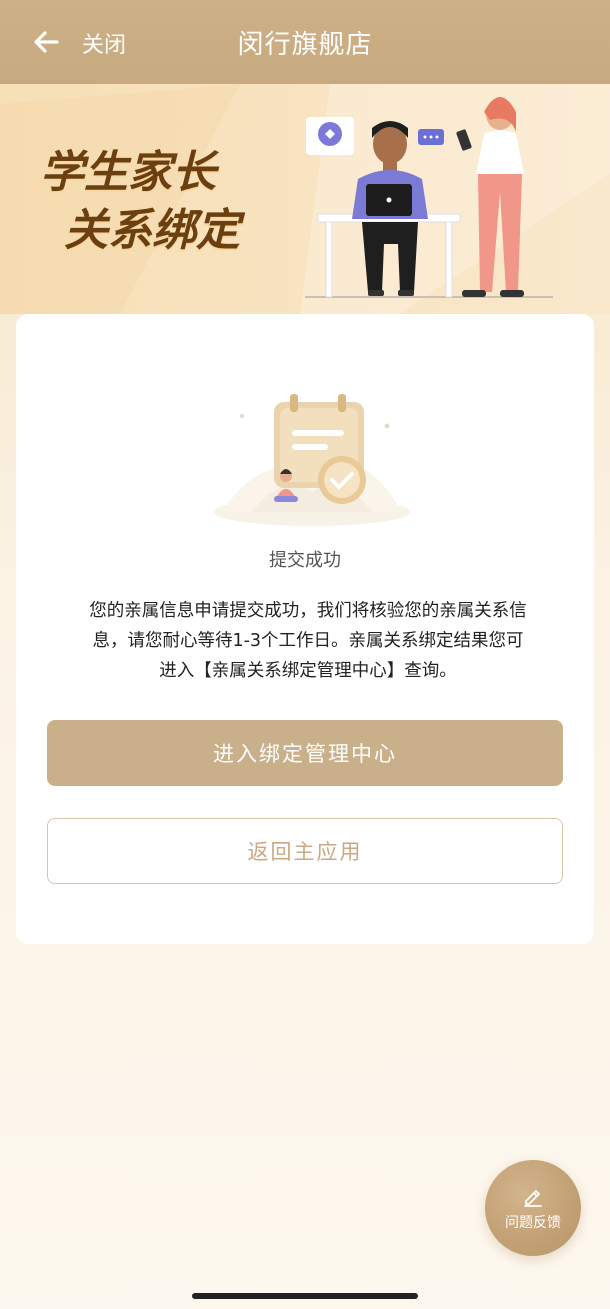 The width and height of the screenshot is (610, 1309). Describe the element at coordinates (128, 172) in the screenshot. I see `banner-title-line1: 学生家长` at that location.